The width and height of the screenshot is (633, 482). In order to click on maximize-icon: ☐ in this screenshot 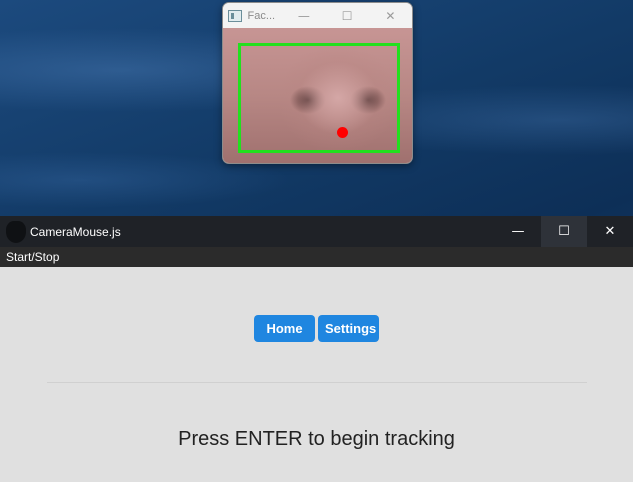, I will do `click(346, 16)`.